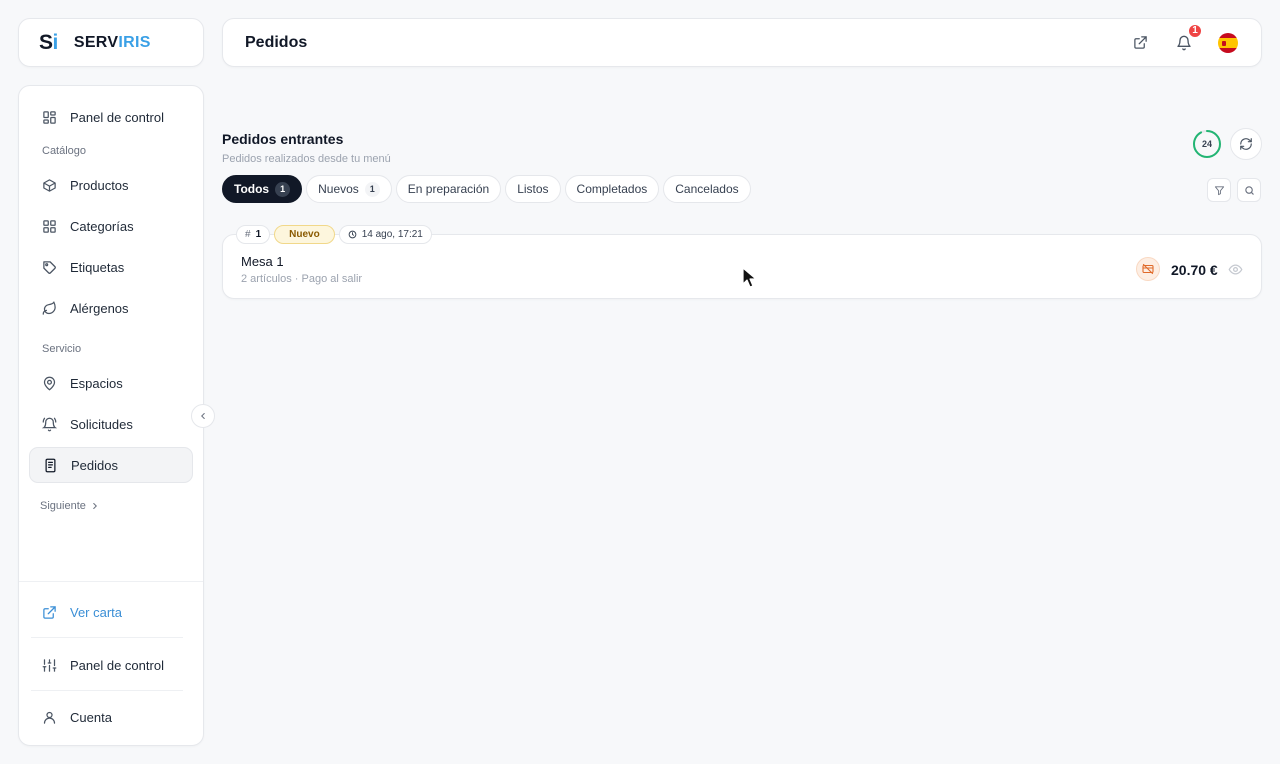 This screenshot has width=1280, height=764. I want to click on order-total: 20.70 €, so click(1194, 270).